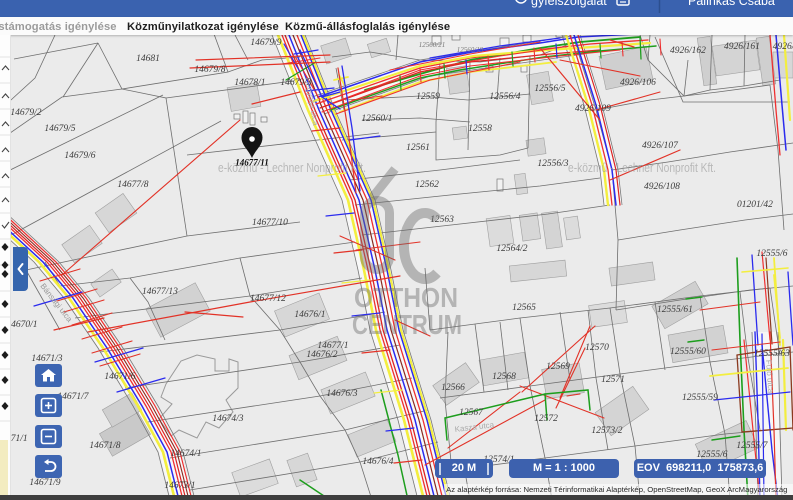 This screenshot has height=500, width=793. Describe the element at coordinates (755, 205) in the screenshot. I see `svg-text: 01201/42` at that location.